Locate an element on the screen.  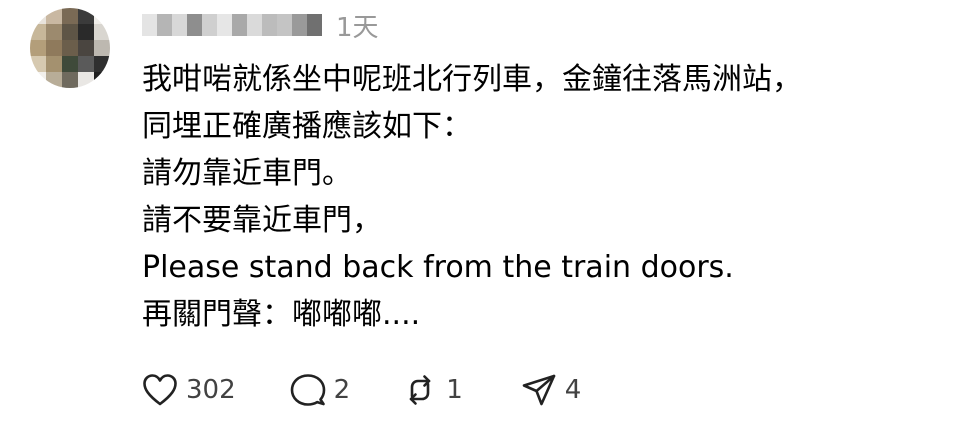
repost-button: 1 is located at coordinates (432, 390).